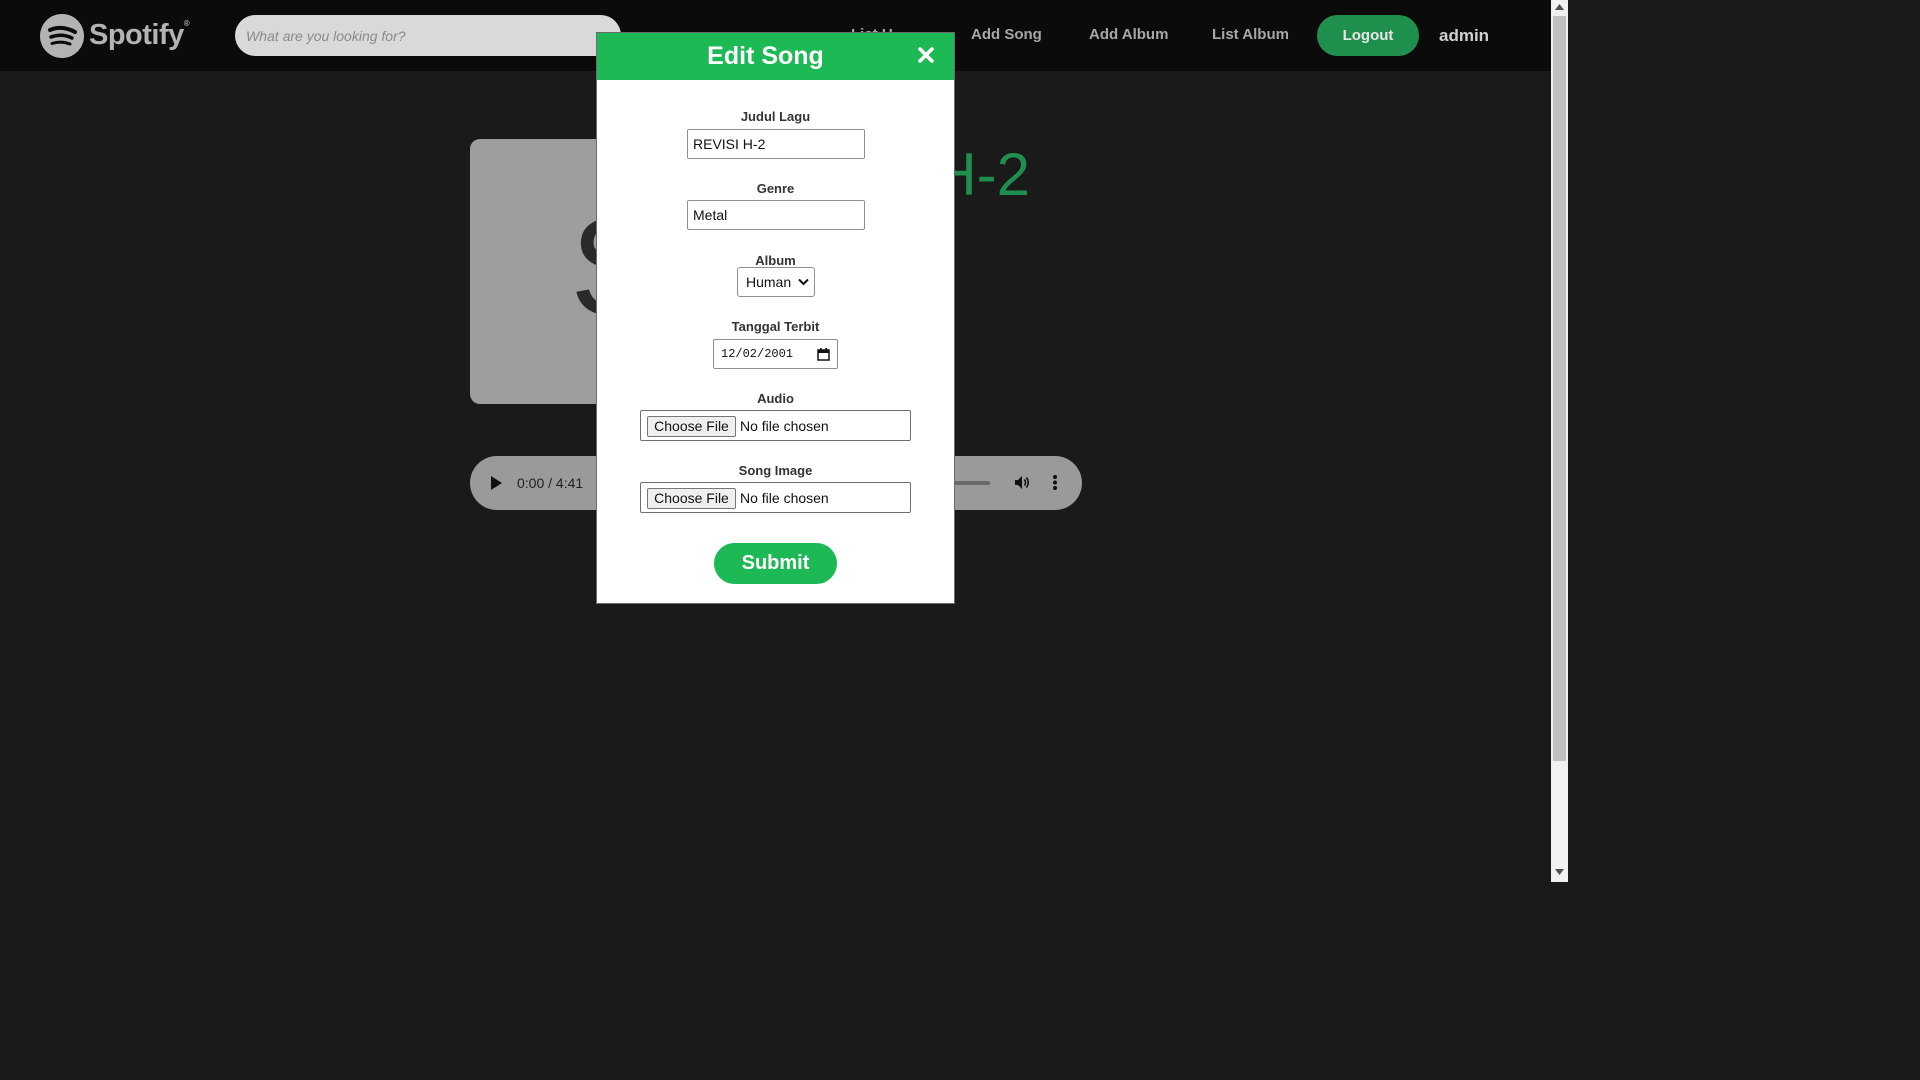 The width and height of the screenshot is (1920, 1080). Describe the element at coordinates (550, 483) in the screenshot. I see `audio-time: 0:00 / 4:41` at that location.